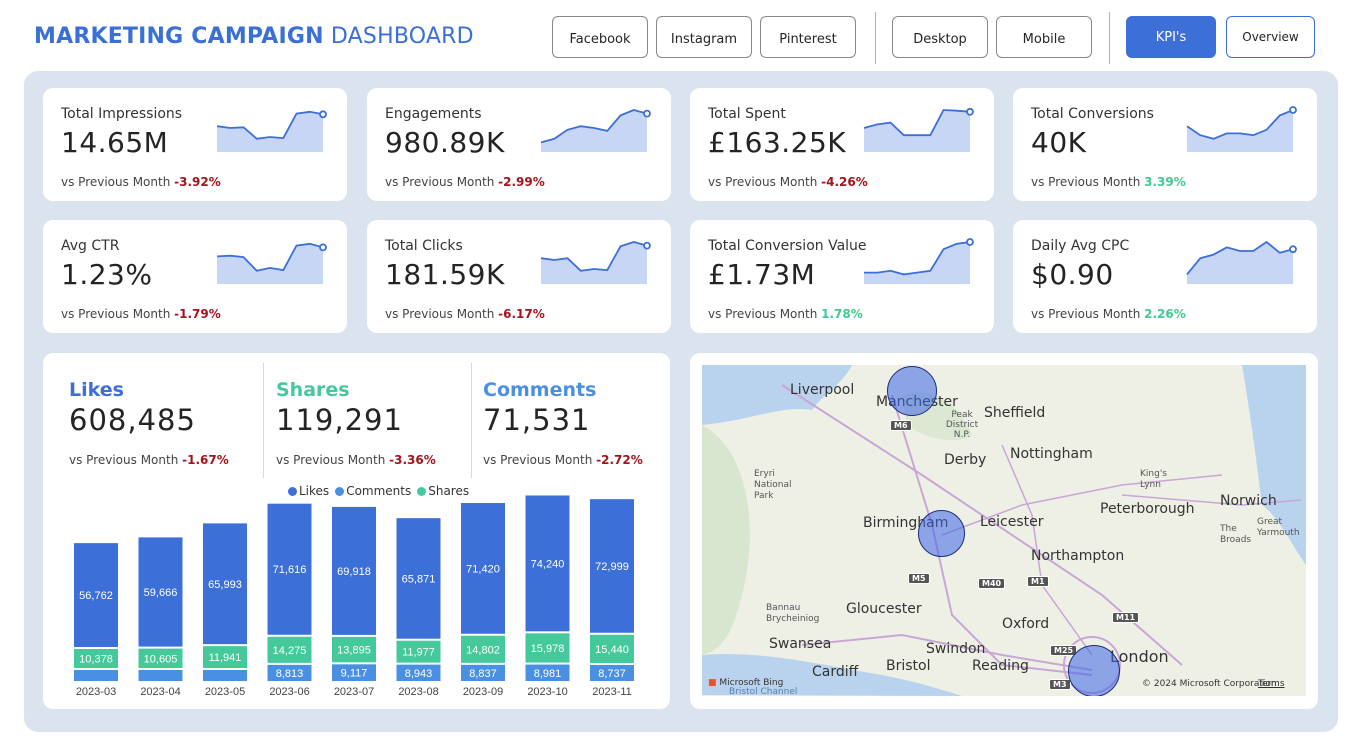 The height and width of the screenshot is (750, 1360). I want to click on kpi-label: Daily Avg CPC, so click(1080, 246).